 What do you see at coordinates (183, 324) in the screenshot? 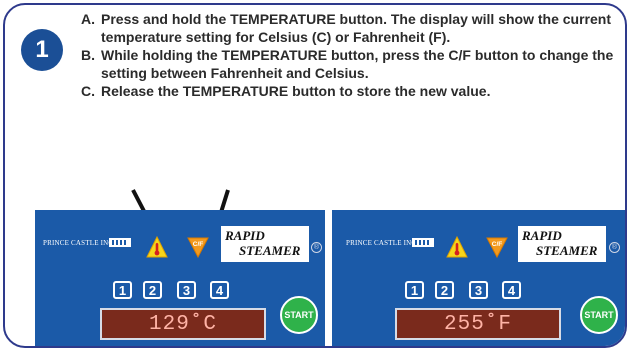
I see `temperature-display: 129˚C` at bounding box center [183, 324].